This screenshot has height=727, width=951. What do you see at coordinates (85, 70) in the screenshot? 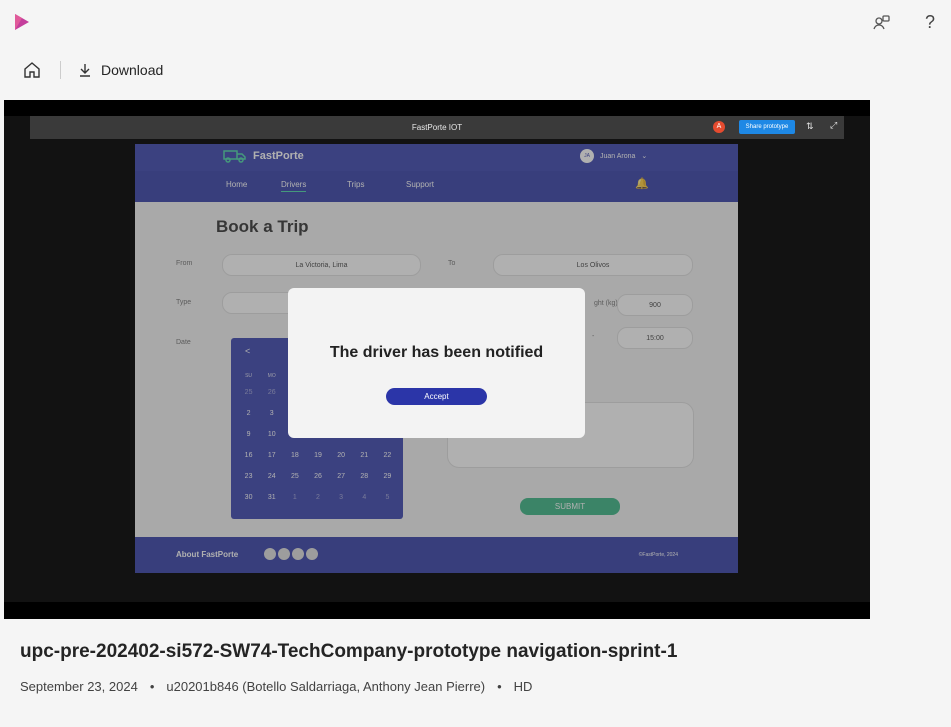
I see `download-icon` at bounding box center [85, 70].